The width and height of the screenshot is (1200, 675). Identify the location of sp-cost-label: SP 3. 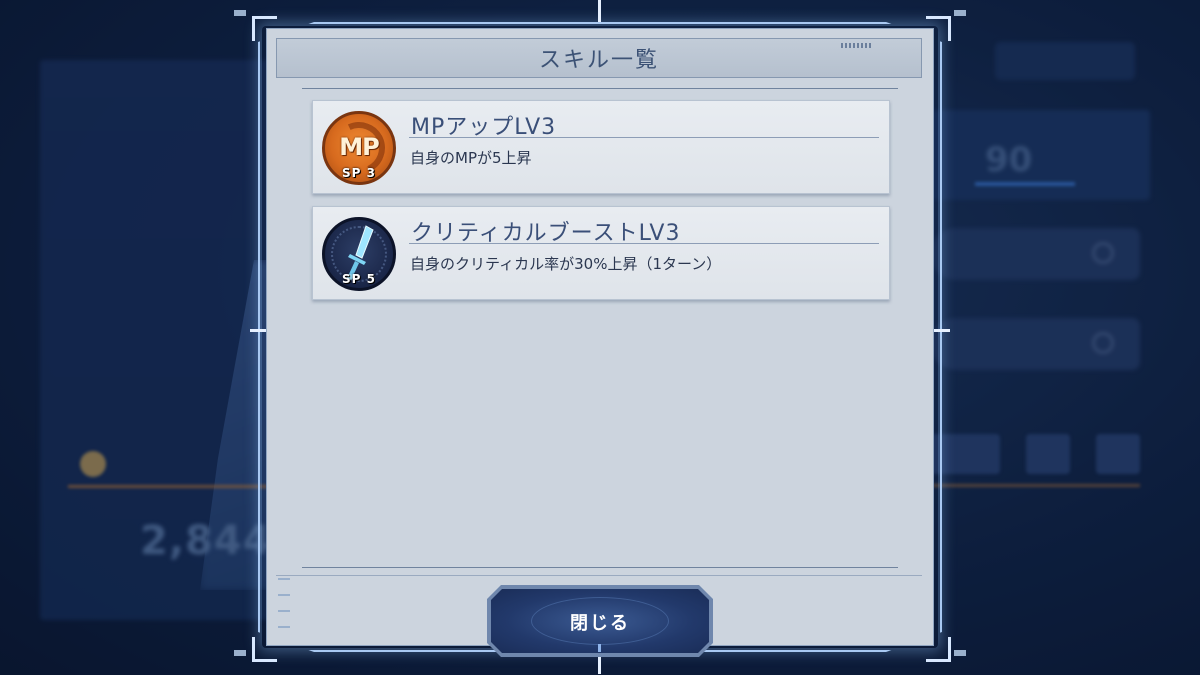
(359, 173).